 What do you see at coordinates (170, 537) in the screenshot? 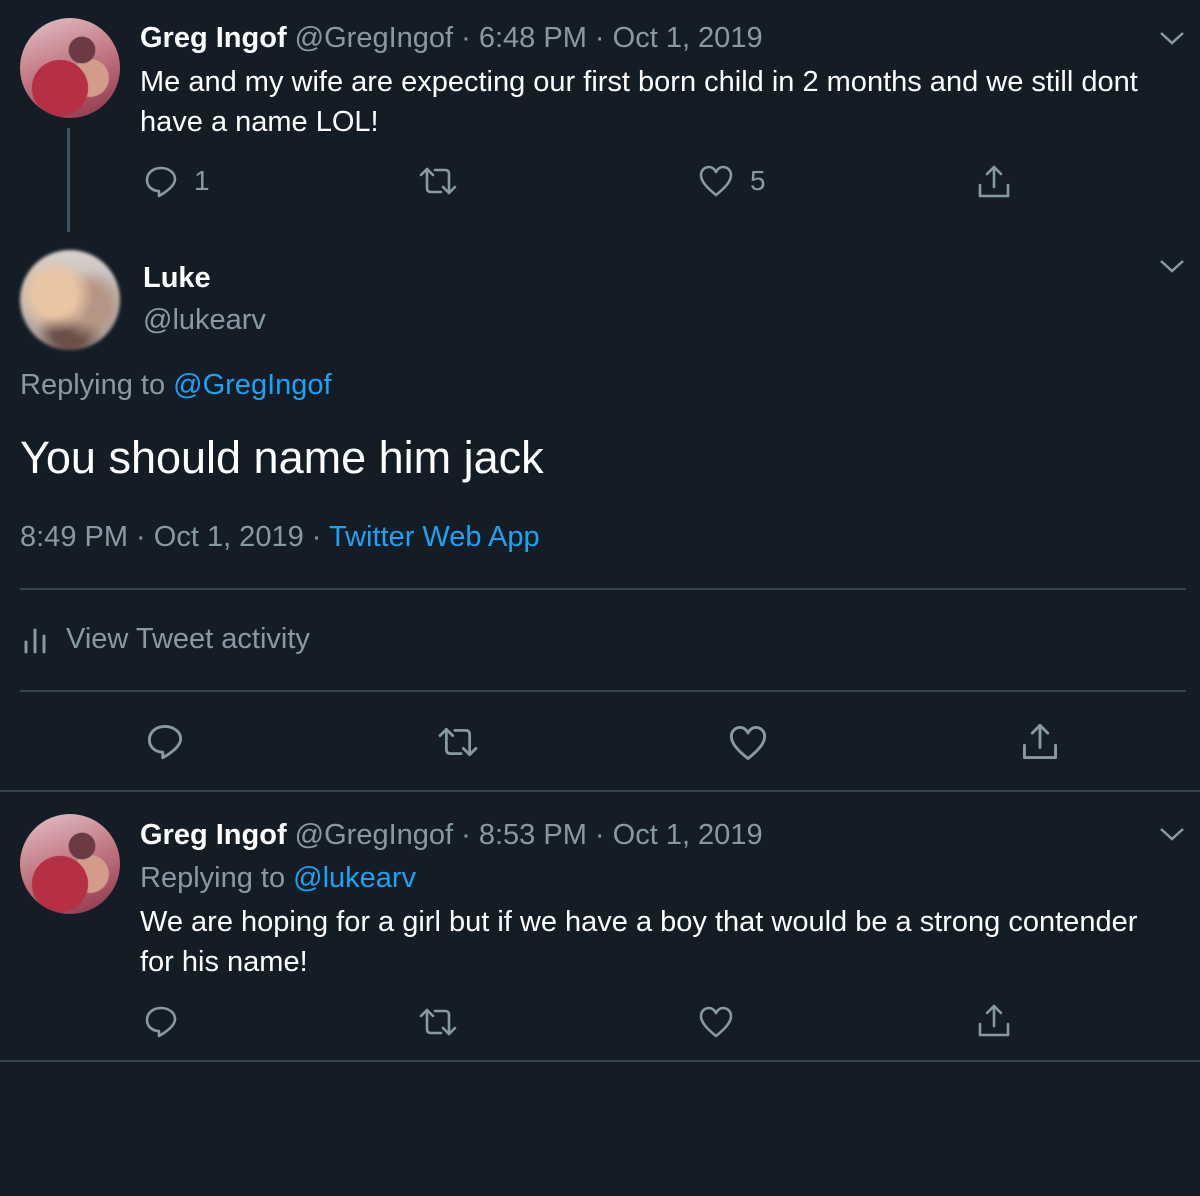
I see `tweet-timestamp: 8:49 PM · Oct 1, 2019 ·` at bounding box center [170, 537].